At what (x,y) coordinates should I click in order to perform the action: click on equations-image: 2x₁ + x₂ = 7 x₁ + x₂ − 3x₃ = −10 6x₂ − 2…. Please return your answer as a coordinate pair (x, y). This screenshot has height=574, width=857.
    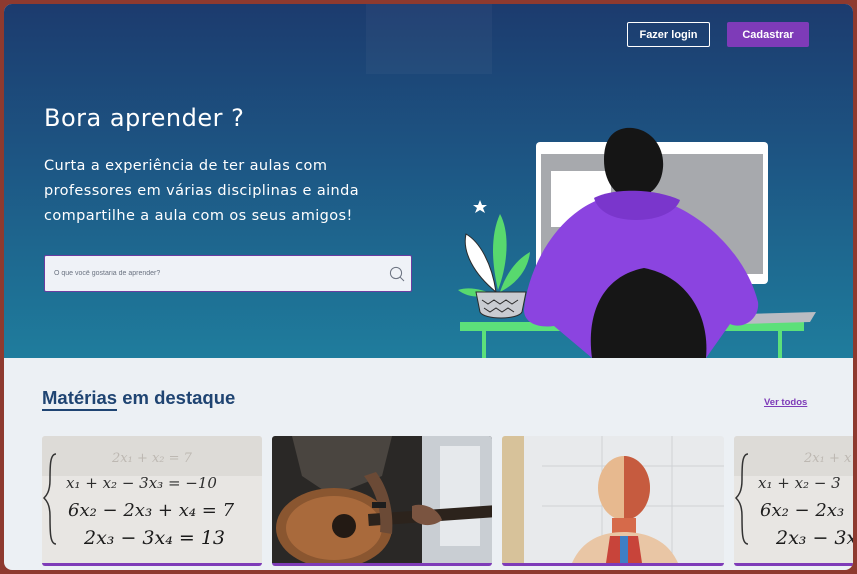
    Looking at the image, I should click on (152, 499).